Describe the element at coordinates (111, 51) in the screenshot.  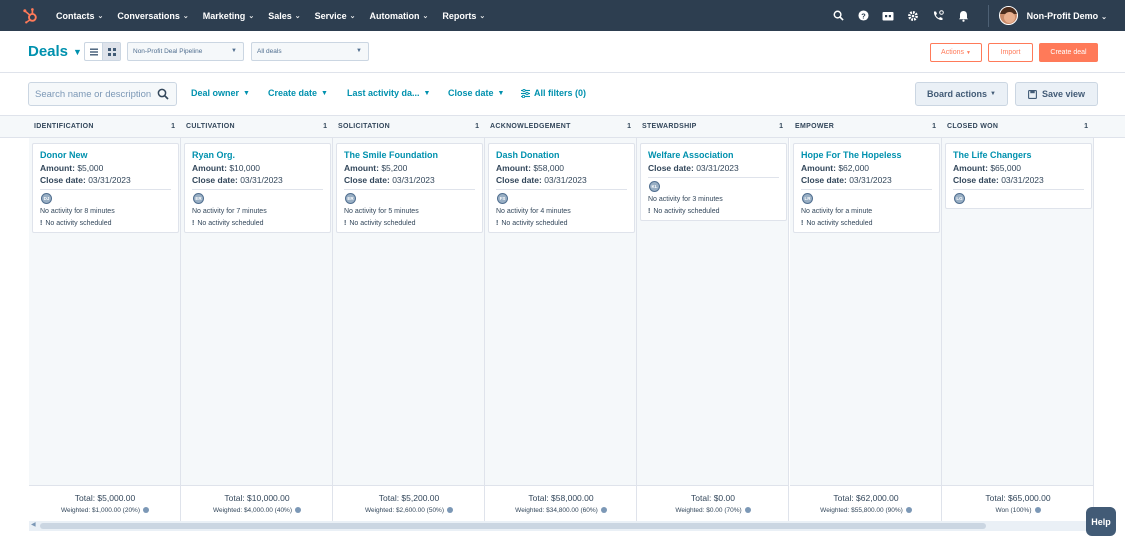
I see `board-view-button` at that location.